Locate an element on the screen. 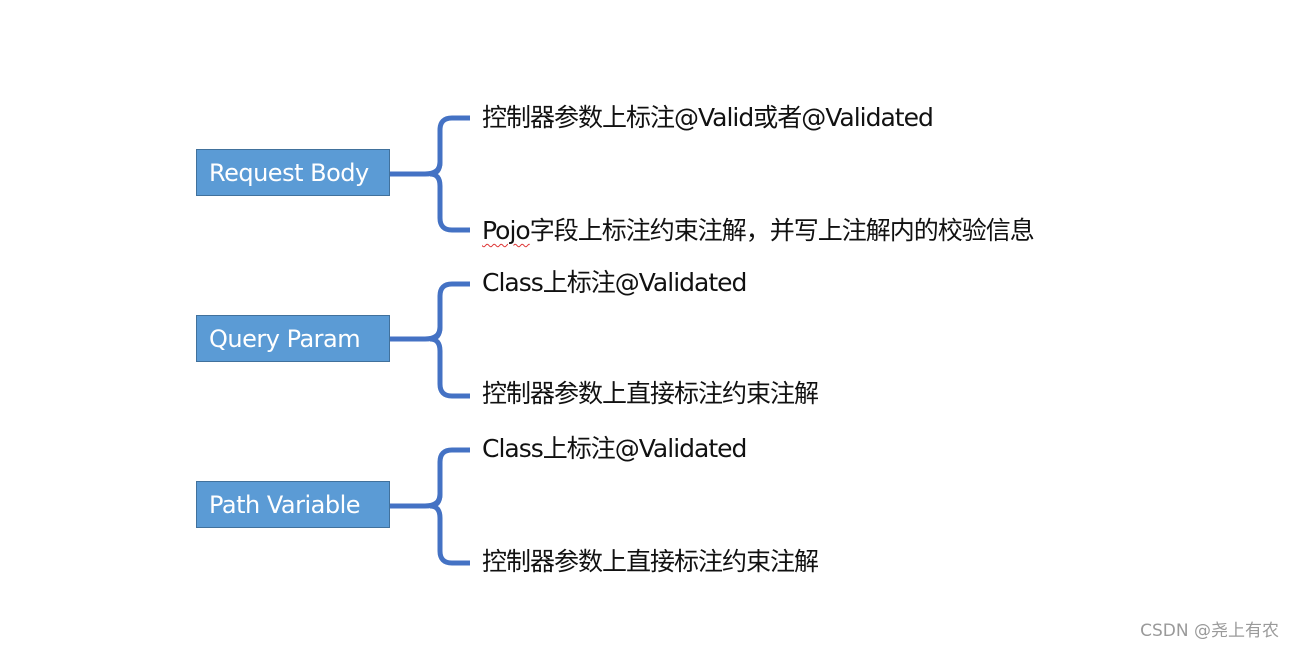 This screenshot has height=651, width=1295. bracket-path-variable is located at coordinates (430, 506).